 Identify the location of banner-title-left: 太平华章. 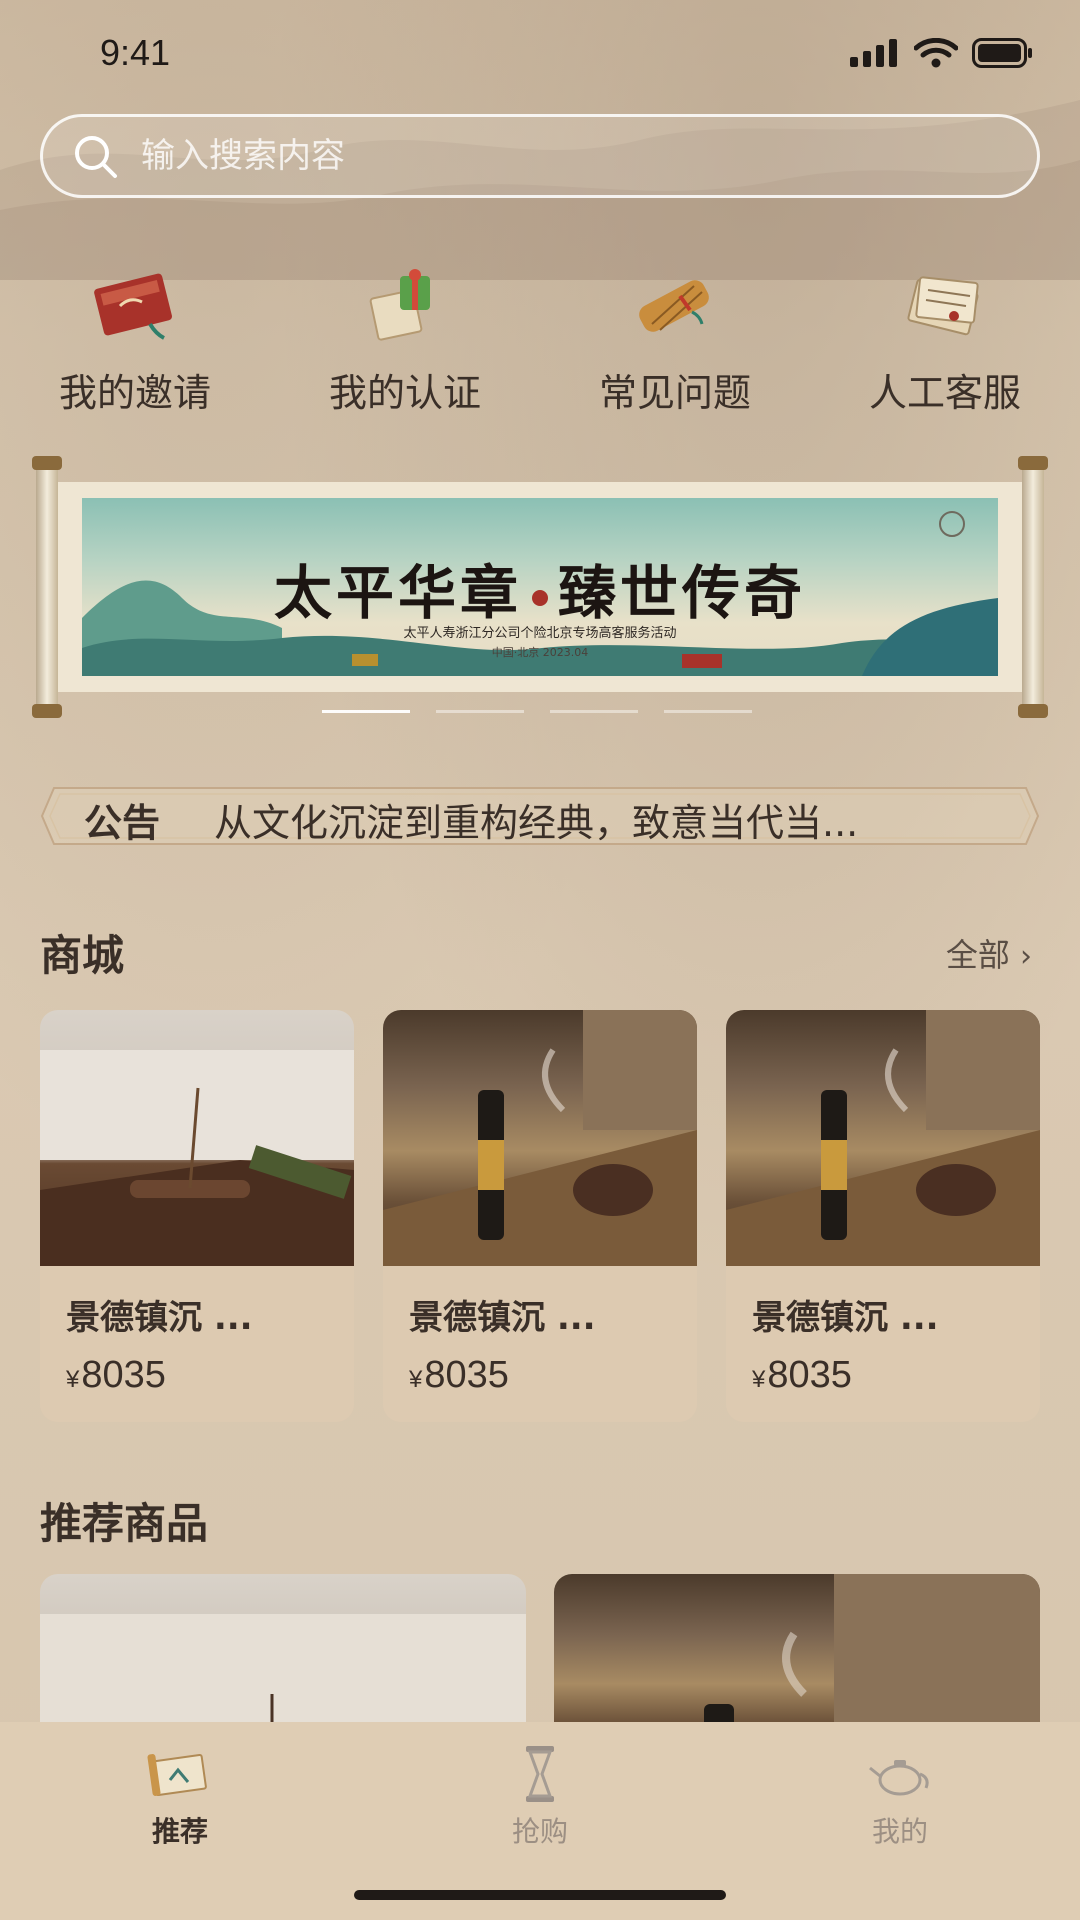
(397, 593).